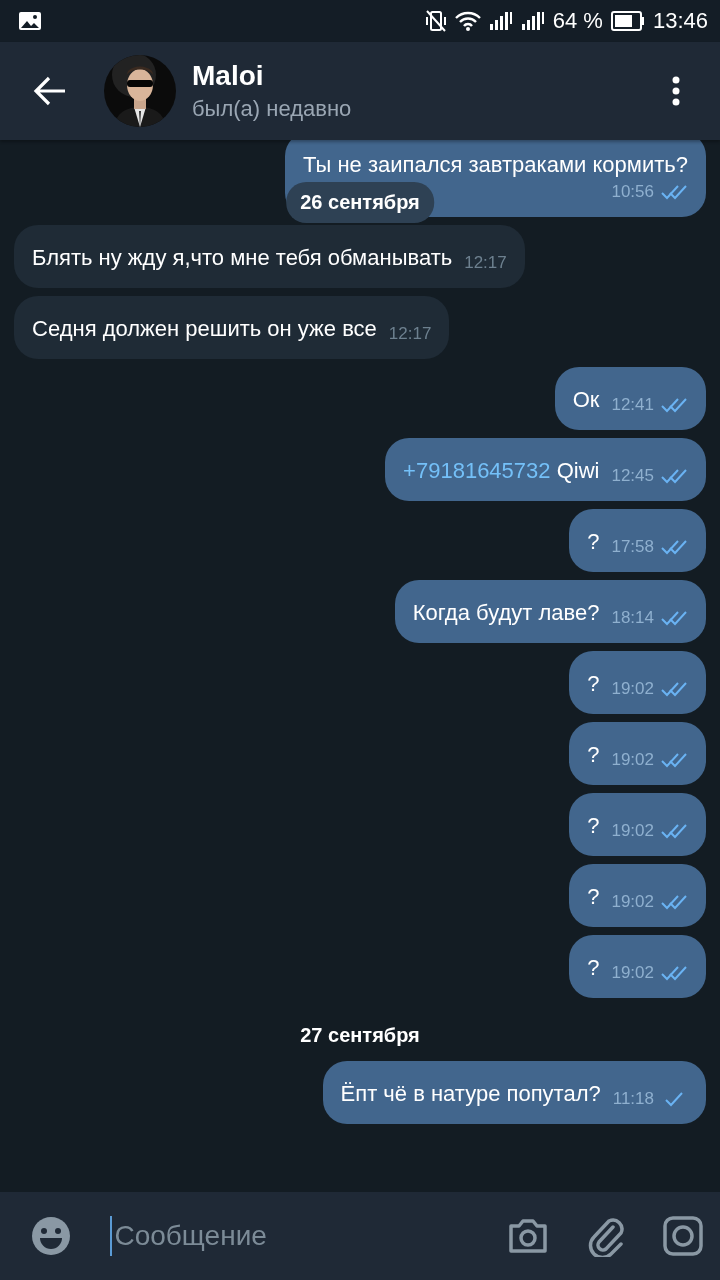 The image size is (720, 1280). What do you see at coordinates (683, 1236) in the screenshot?
I see `rounded-square-icon` at bounding box center [683, 1236].